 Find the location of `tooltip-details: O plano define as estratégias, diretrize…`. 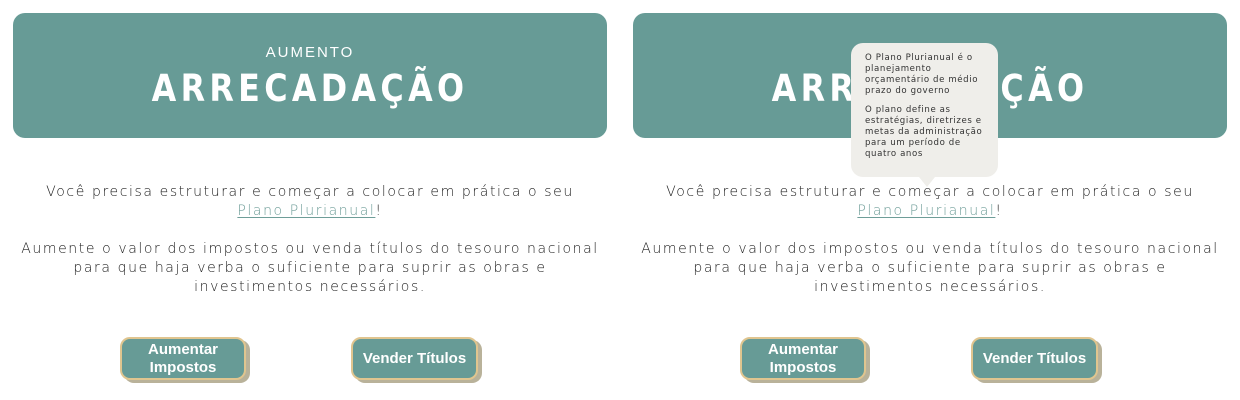

tooltip-details: O plano define as estratégias, diretrize… is located at coordinates (924, 132).